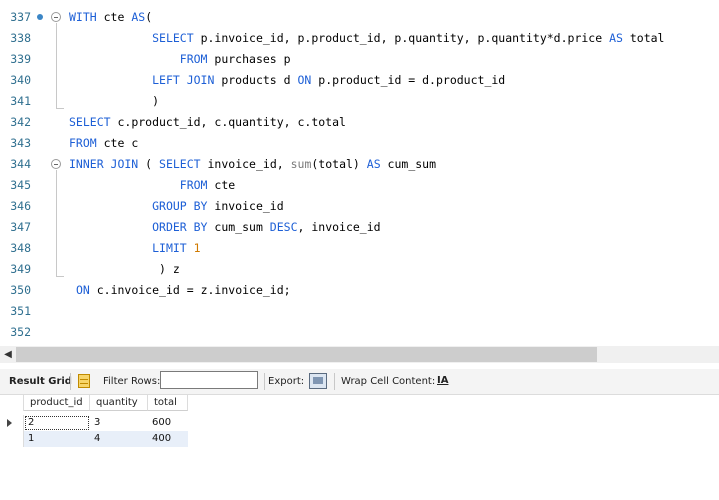 The image size is (719, 500). I want to click on sql-keyword: SELECT, so click(180, 164).